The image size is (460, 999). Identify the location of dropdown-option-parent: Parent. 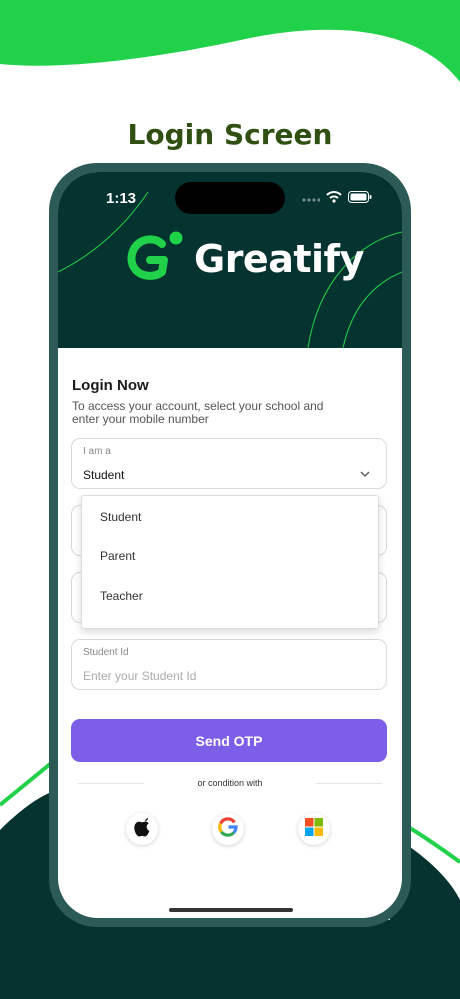
(117, 556).